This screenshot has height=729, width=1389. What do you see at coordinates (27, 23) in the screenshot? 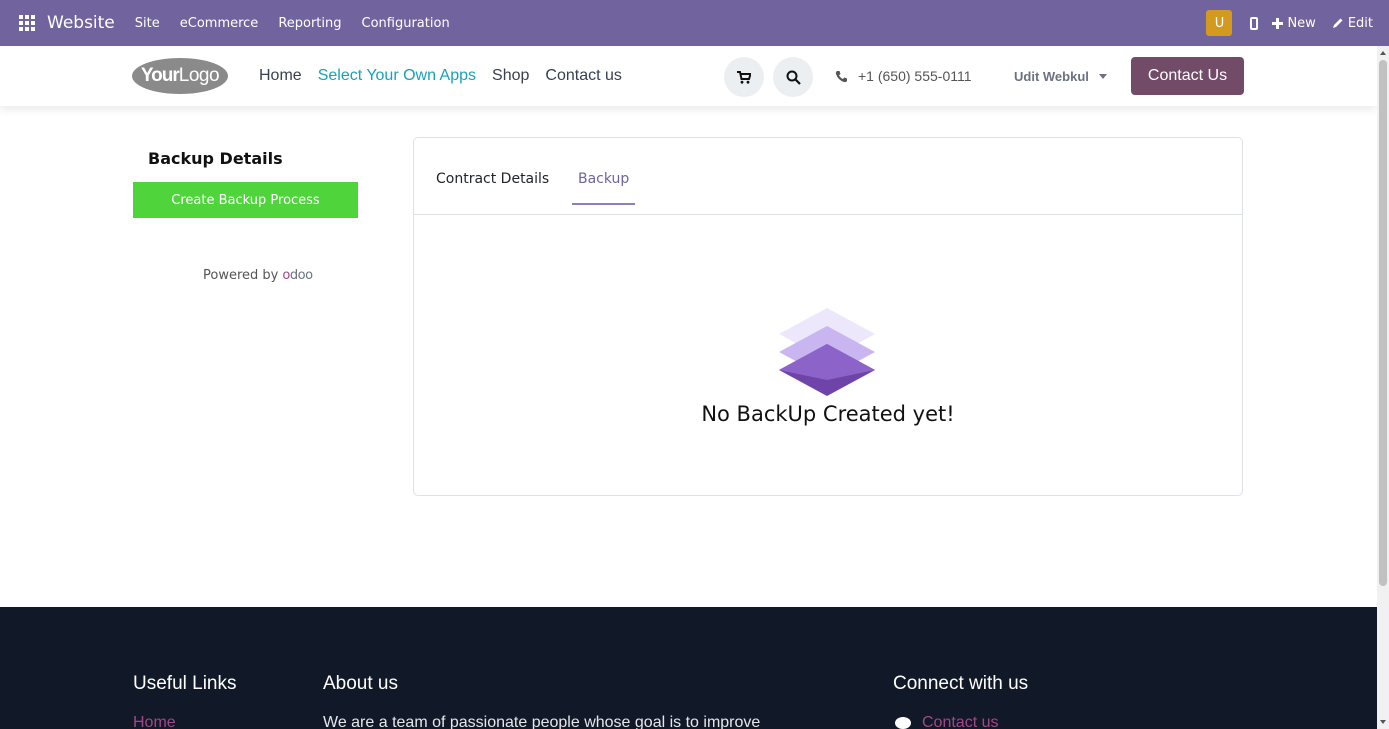
I see `apps-grid-icon` at bounding box center [27, 23].